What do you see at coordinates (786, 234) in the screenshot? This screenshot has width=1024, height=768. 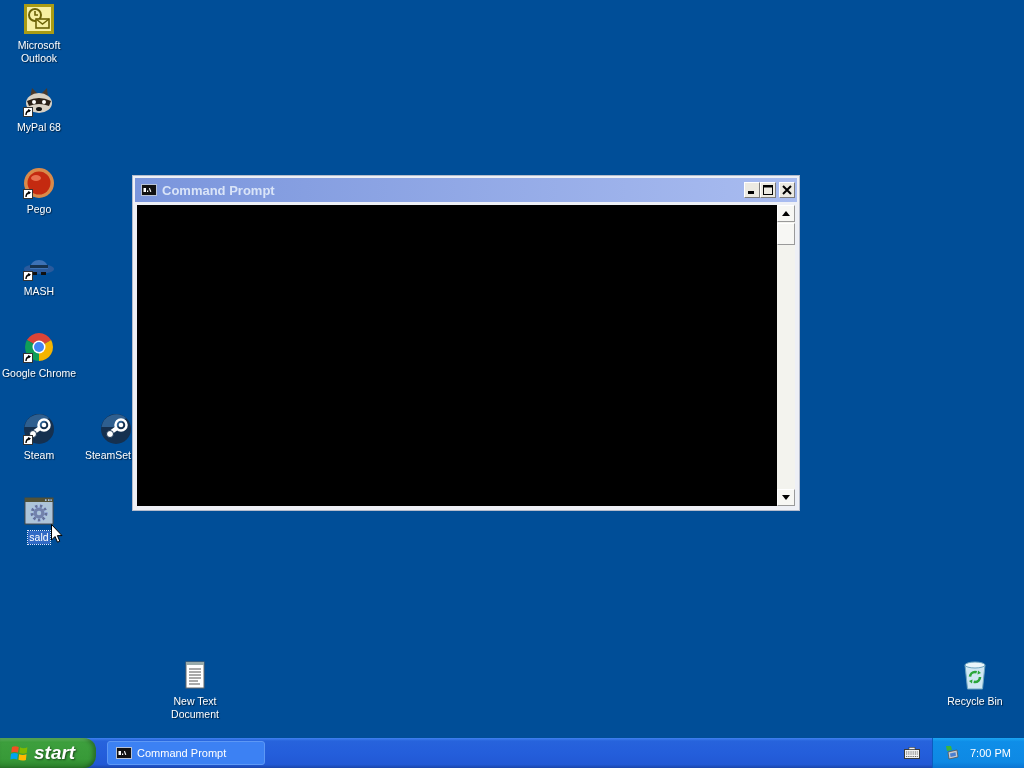 I see `scroll-thumb` at bounding box center [786, 234].